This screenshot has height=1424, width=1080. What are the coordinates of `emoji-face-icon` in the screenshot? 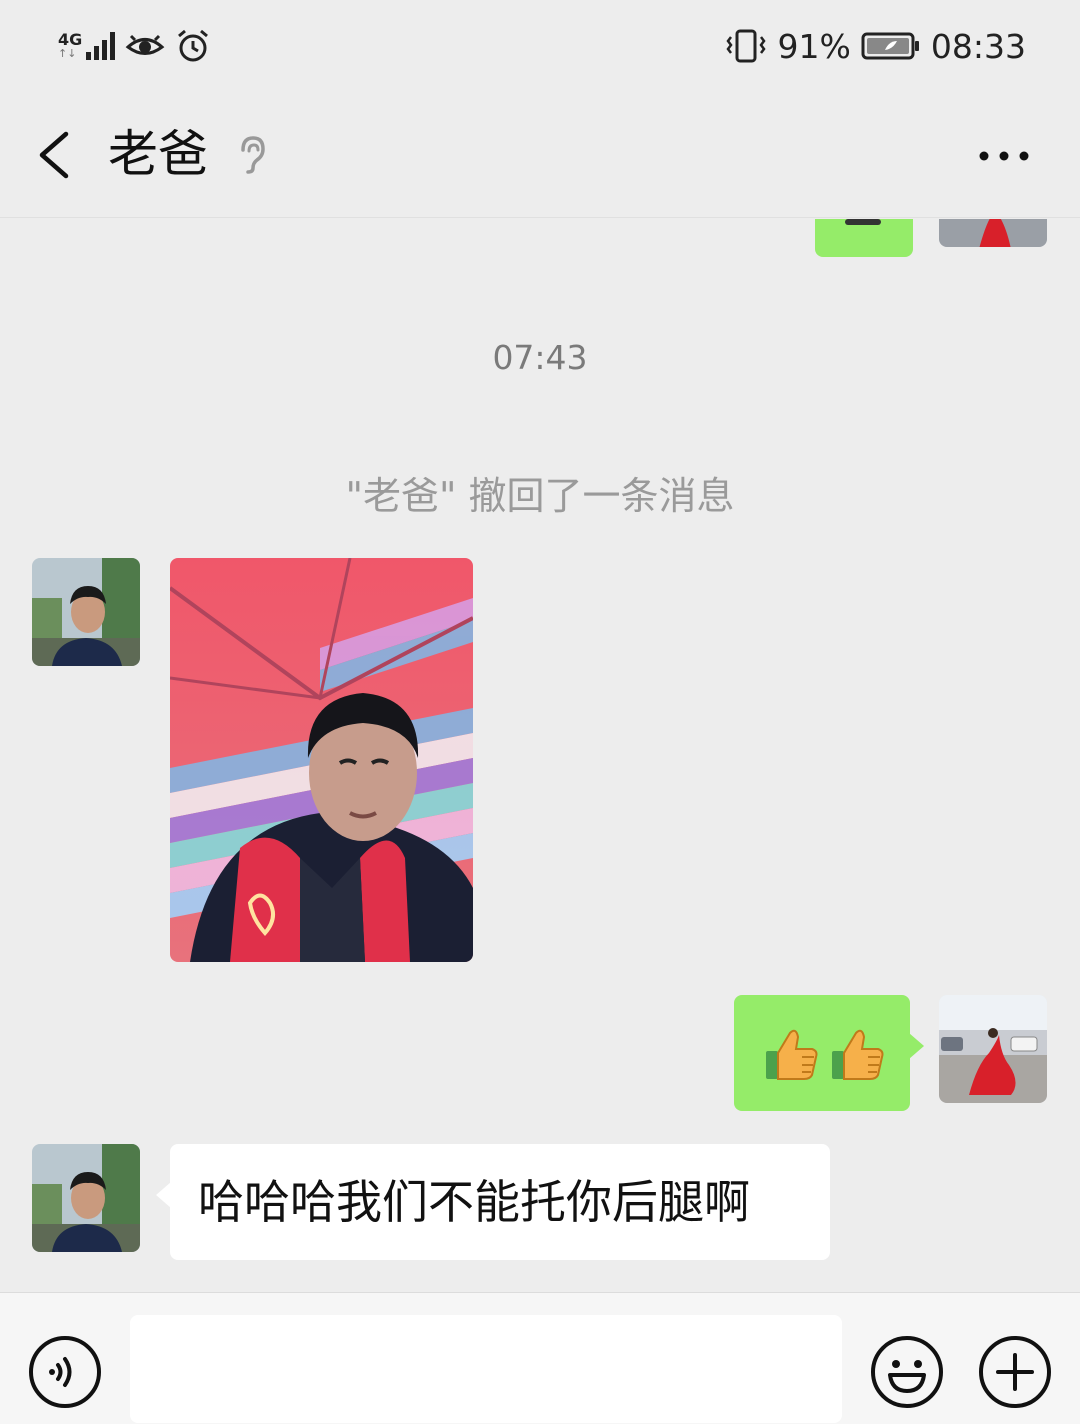 It's located at (907, 1372).